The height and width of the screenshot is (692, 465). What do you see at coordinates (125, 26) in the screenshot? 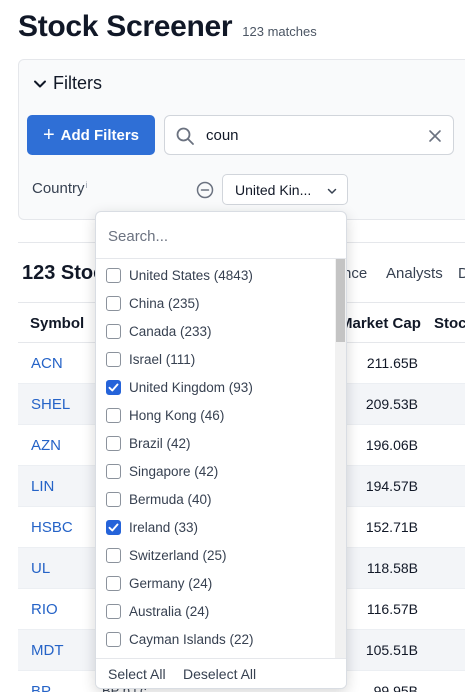
I see `page-title: Stock Screener` at bounding box center [125, 26].